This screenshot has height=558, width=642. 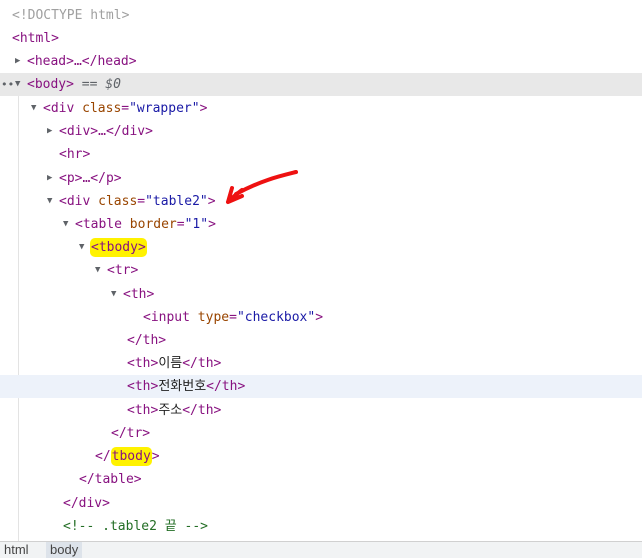 What do you see at coordinates (147, 340) in the screenshot?
I see `th-close-tag: </th>` at bounding box center [147, 340].